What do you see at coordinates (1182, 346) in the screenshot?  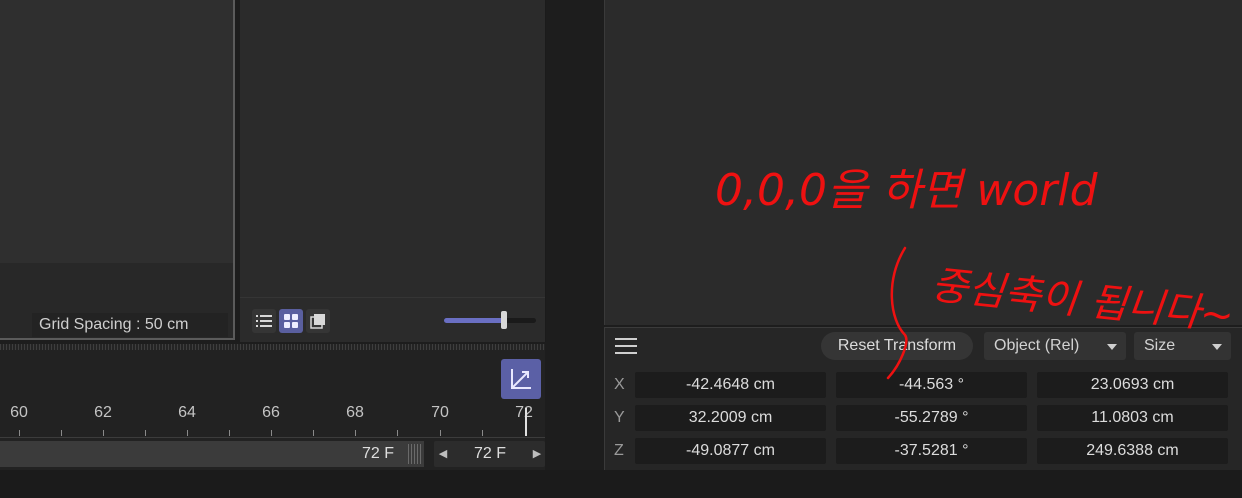 I see `size-mode-dropdown: Size` at bounding box center [1182, 346].